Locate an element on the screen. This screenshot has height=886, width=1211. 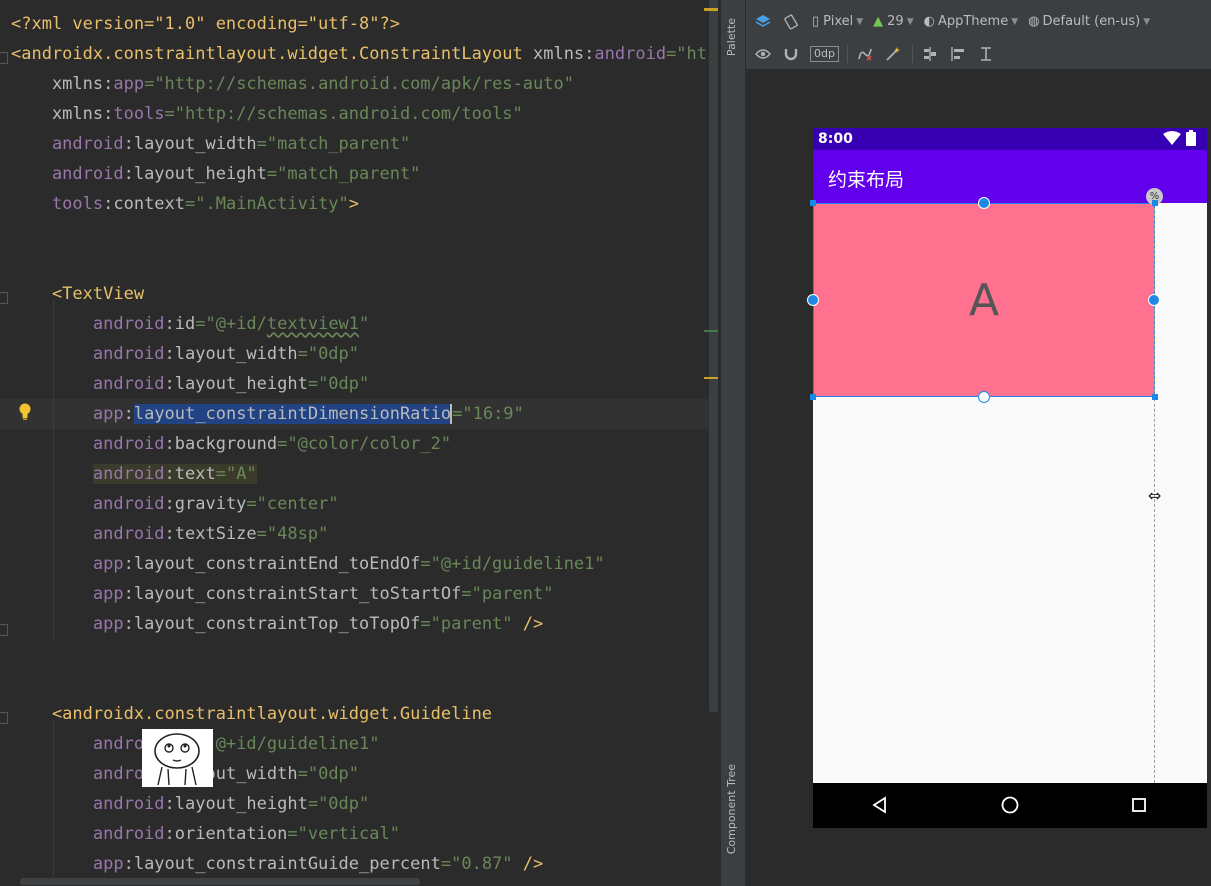
default-margin-input: 0dp is located at coordinates (824, 53).